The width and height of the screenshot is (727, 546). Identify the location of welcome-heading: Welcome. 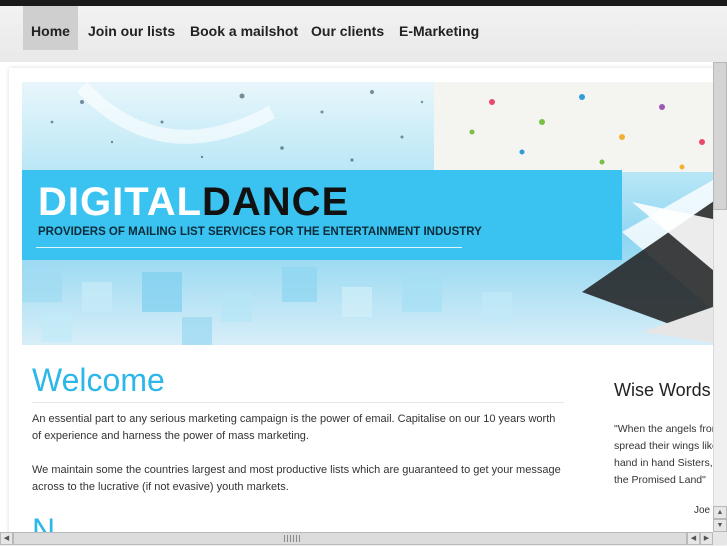
(98, 380).